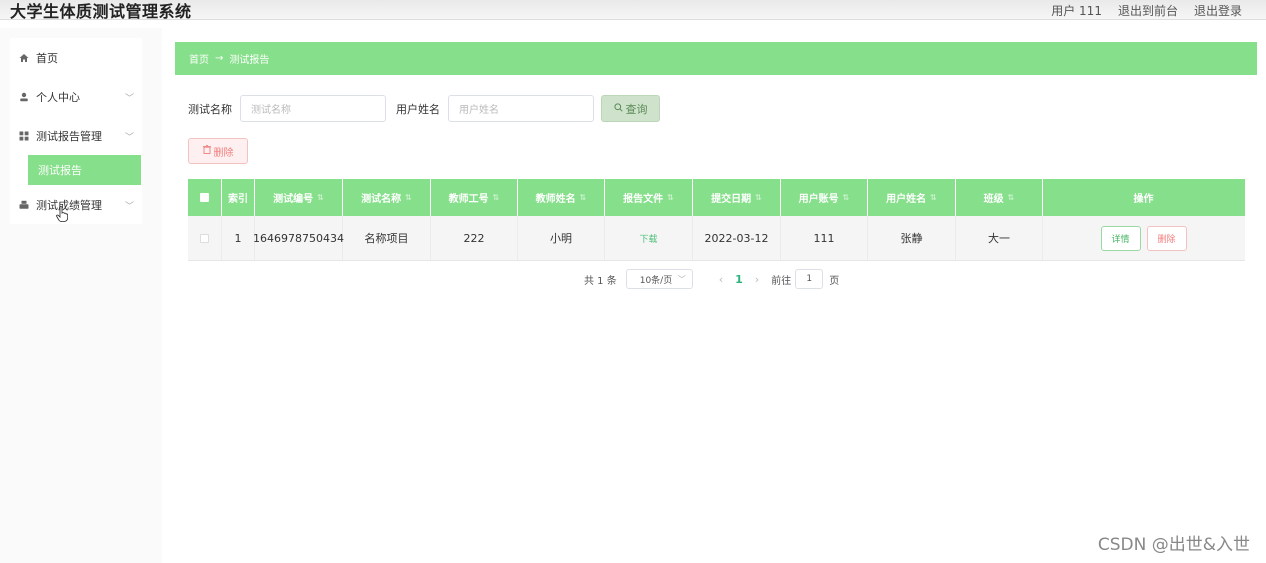  I want to click on cell-class: 大一, so click(999, 238).